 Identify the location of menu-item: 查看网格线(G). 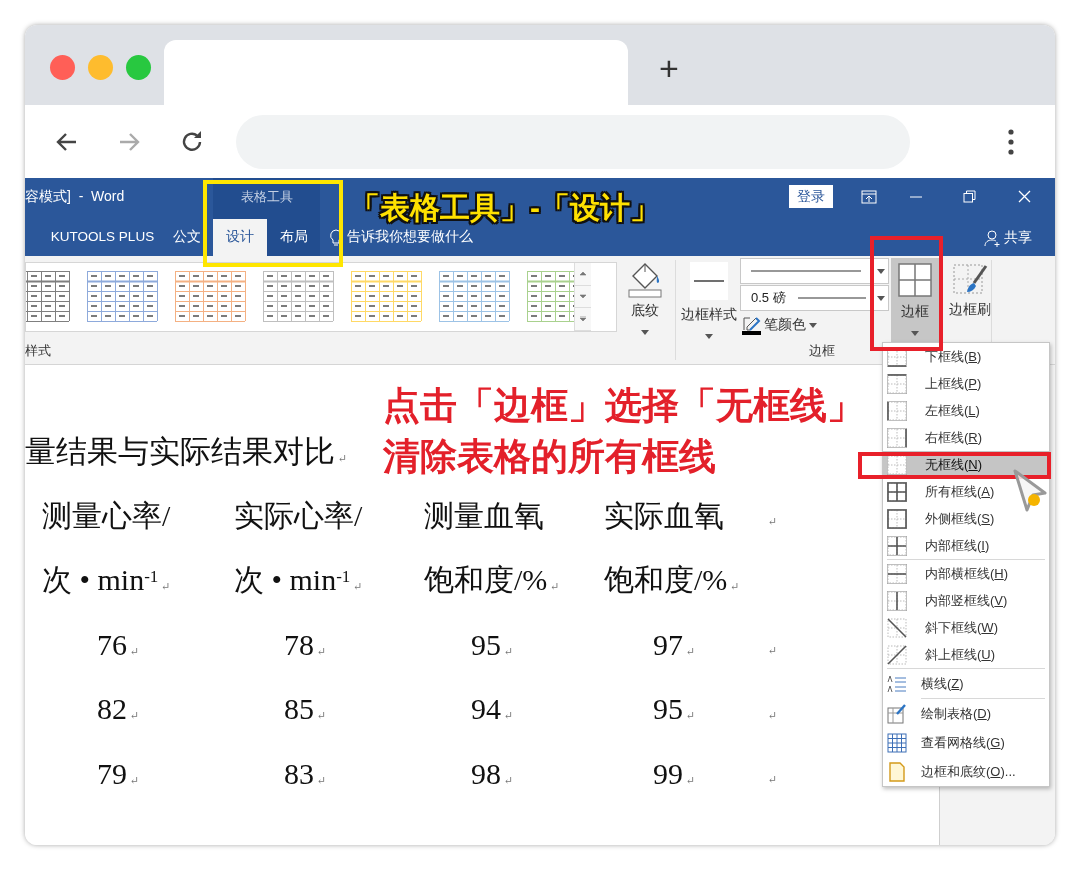
(966, 742).